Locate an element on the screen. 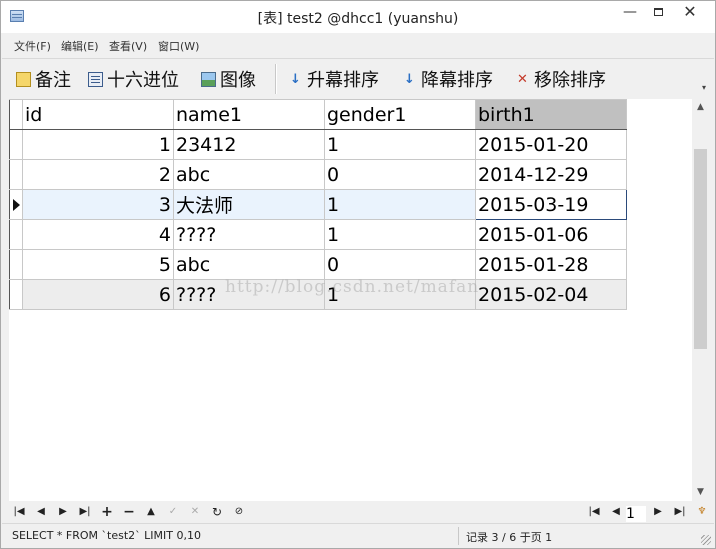 This screenshot has width=716, height=549. sort-desc-icon: ↓ is located at coordinates (409, 79).